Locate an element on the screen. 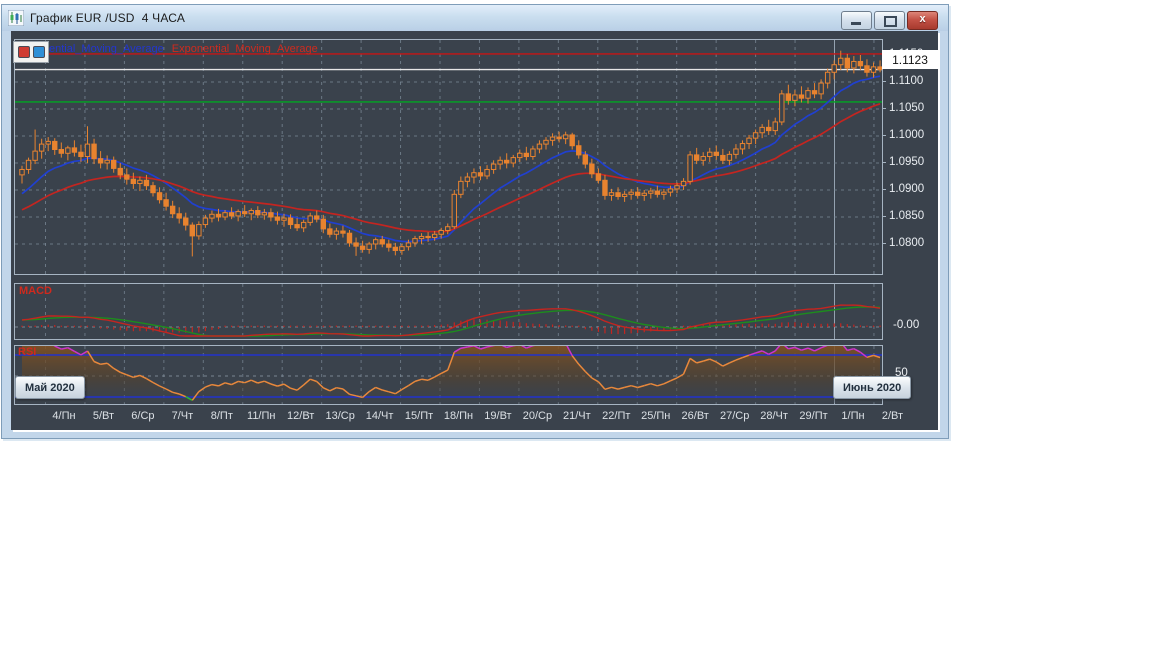  date-axis-label: 13/Ср is located at coordinates (340, 416).